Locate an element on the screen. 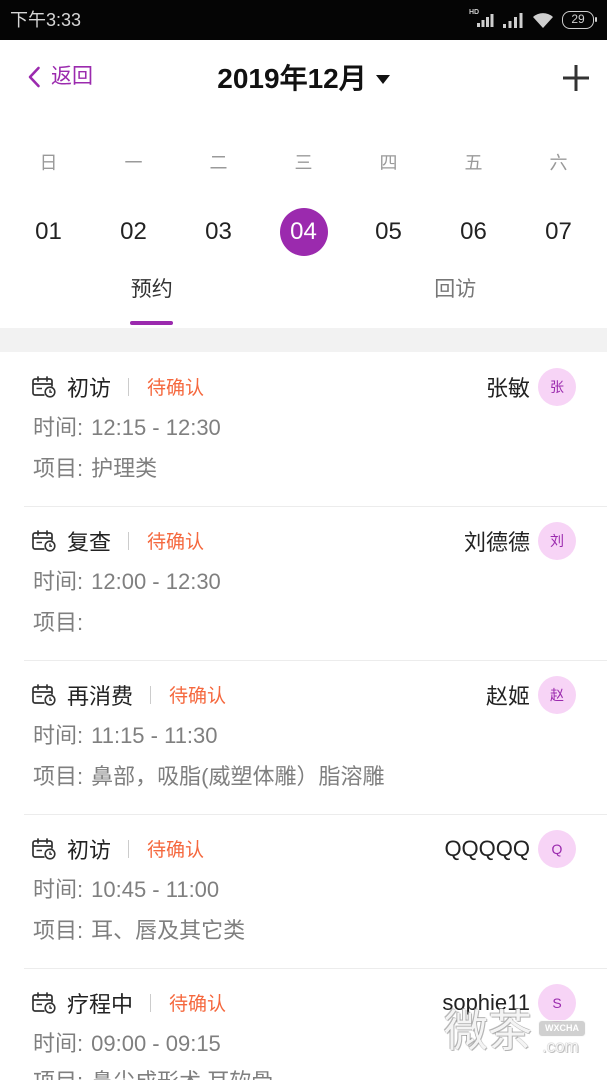  date-cell: 07 is located at coordinates (558, 232).